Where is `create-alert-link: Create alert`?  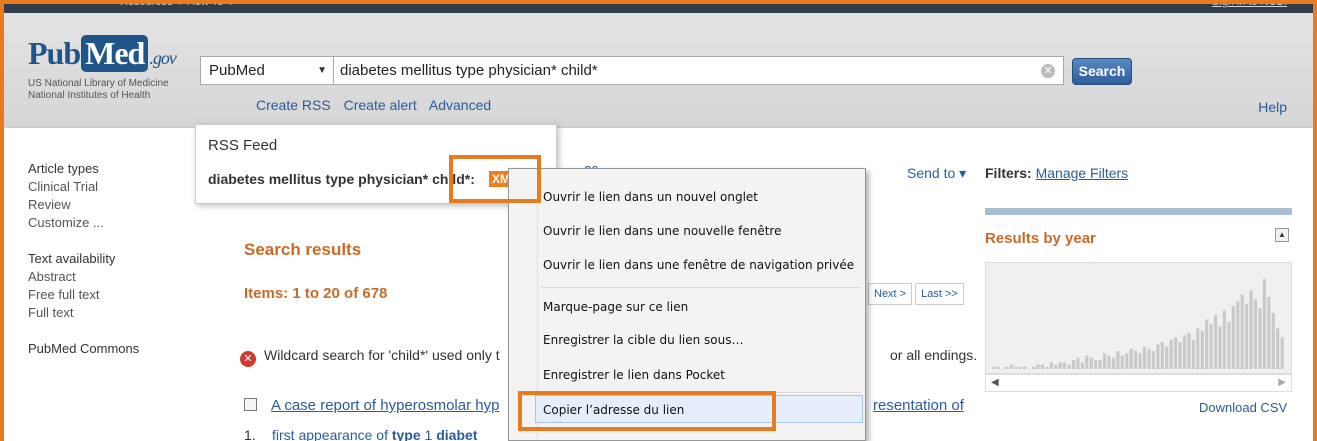
create-alert-link: Create alert is located at coordinates (380, 105).